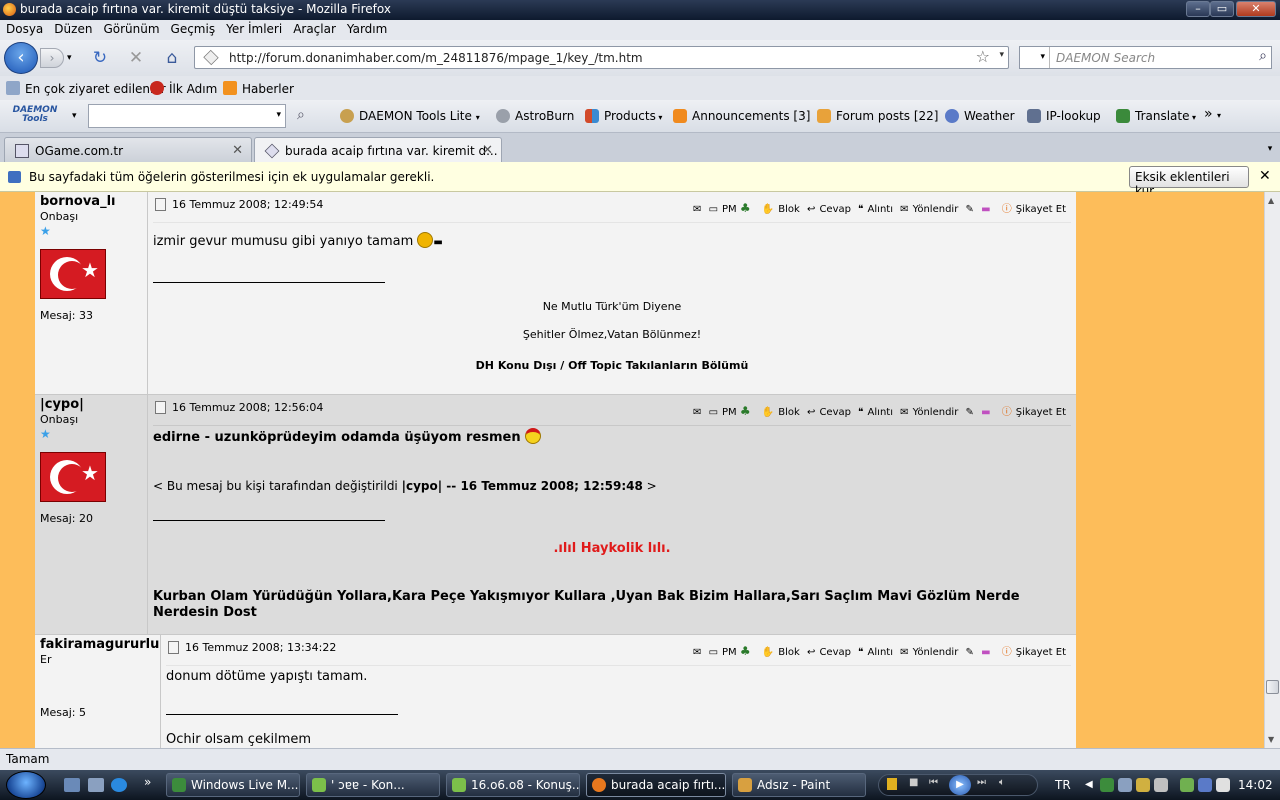  What do you see at coordinates (981, 782) in the screenshot?
I see `next-track-icon: ⏭` at bounding box center [981, 782].